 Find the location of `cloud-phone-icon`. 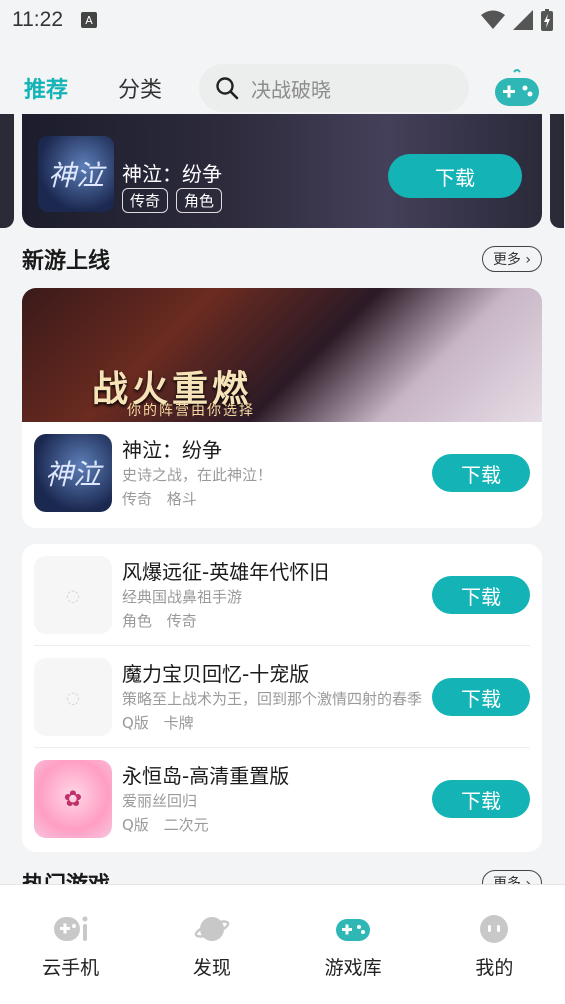

cloud-phone-icon is located at coordinates (70, 928).